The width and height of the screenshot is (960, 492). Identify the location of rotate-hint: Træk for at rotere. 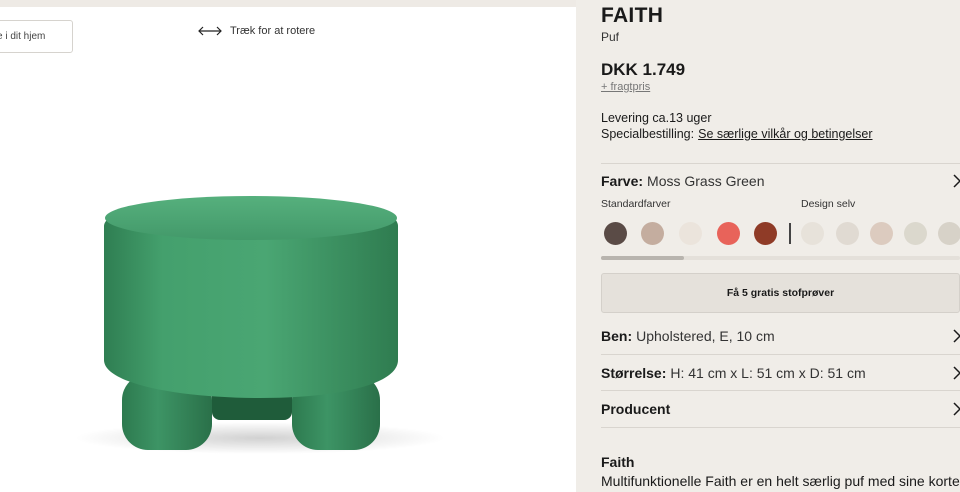
(256, 31).